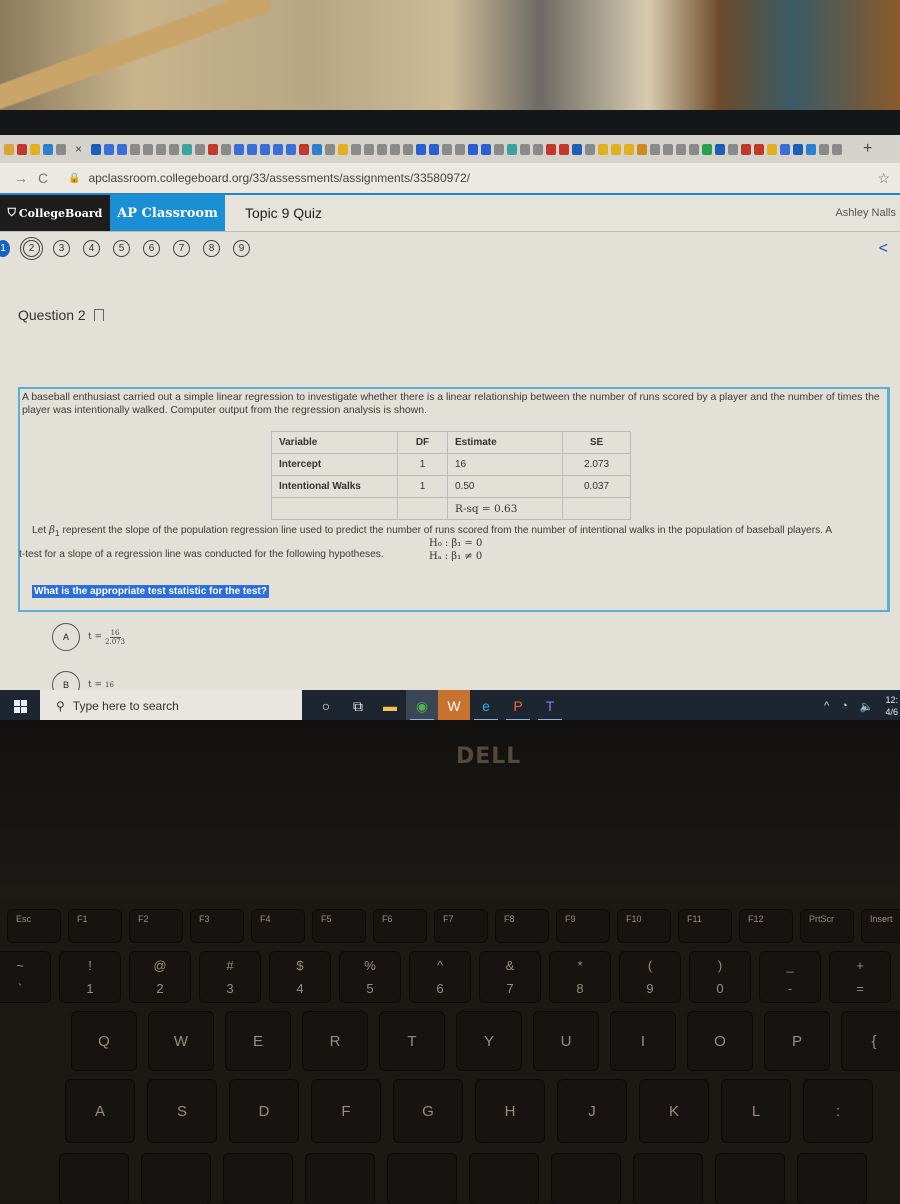 The image size is (900, 1204). What do you see at coordinates (21, 178) in the screenshot?
I see `forward-icon: →` at bounding box center [21, 178].